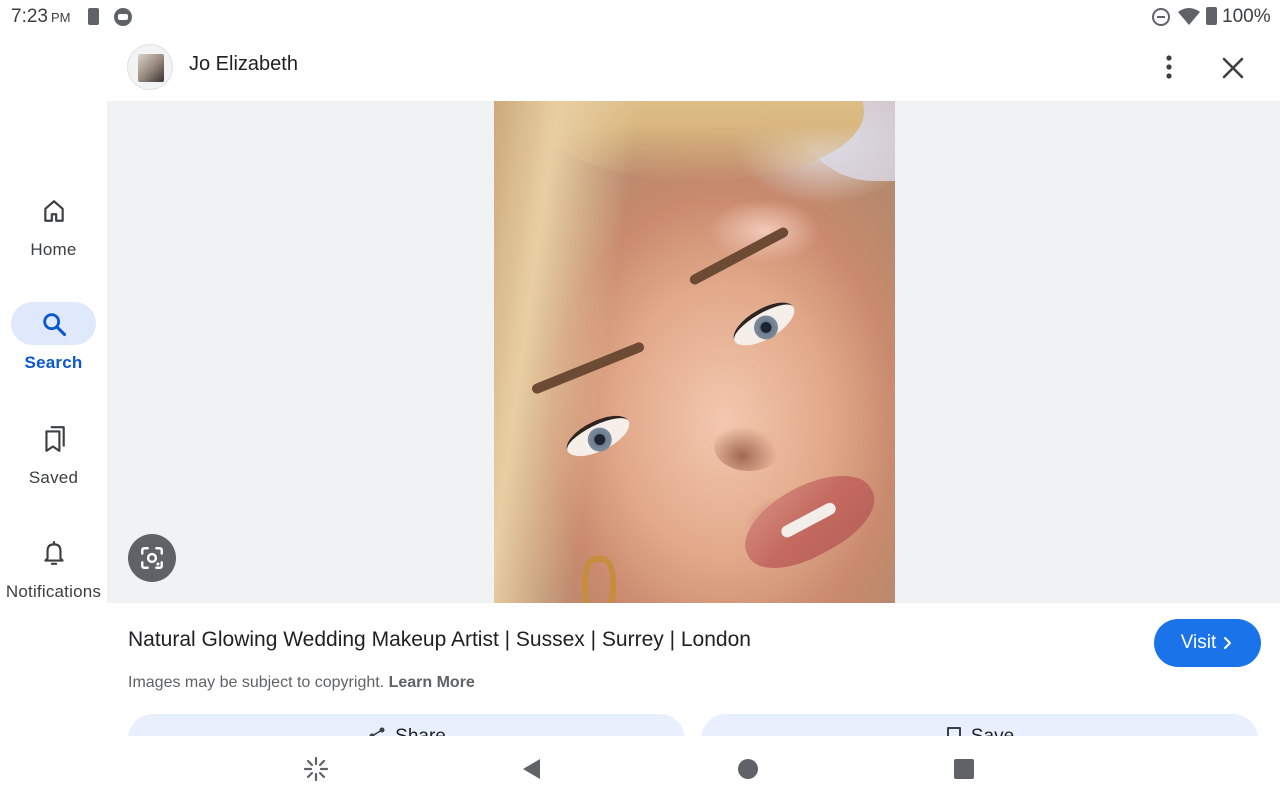 The image size is (1280, 800). I want to click on home-system-button, so click(748, 769).